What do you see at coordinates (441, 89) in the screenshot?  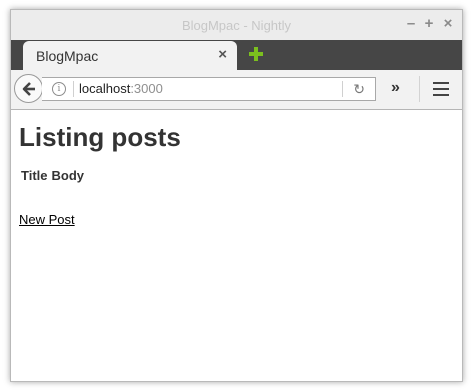 I see `hamburger-icon` at bounding box center [441, 89].